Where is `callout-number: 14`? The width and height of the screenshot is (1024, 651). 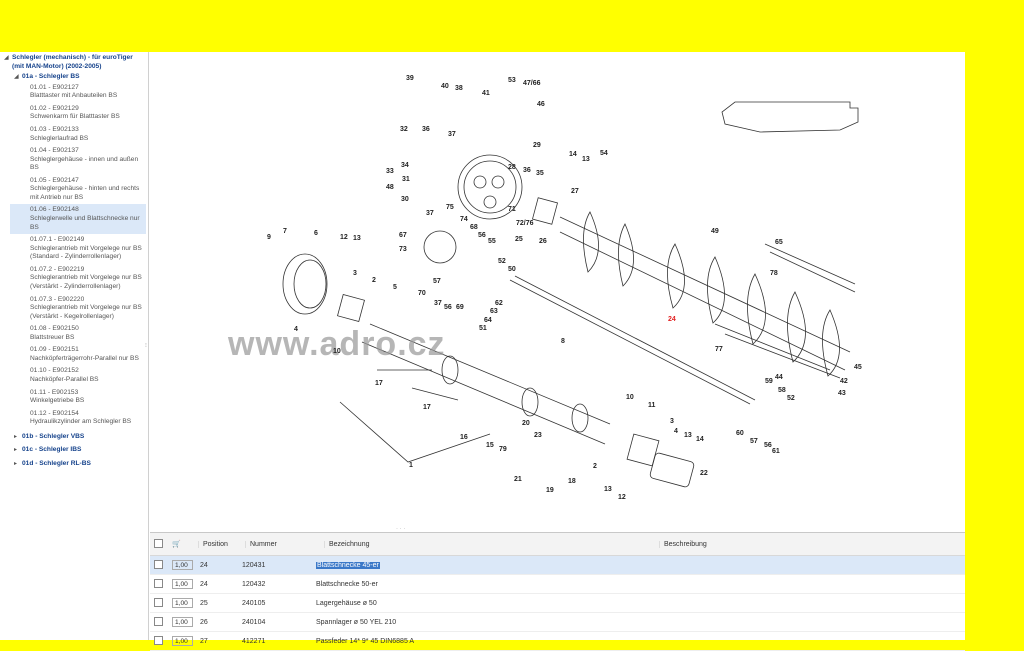
callout-number: 14 is located at coordinates (573, 154).